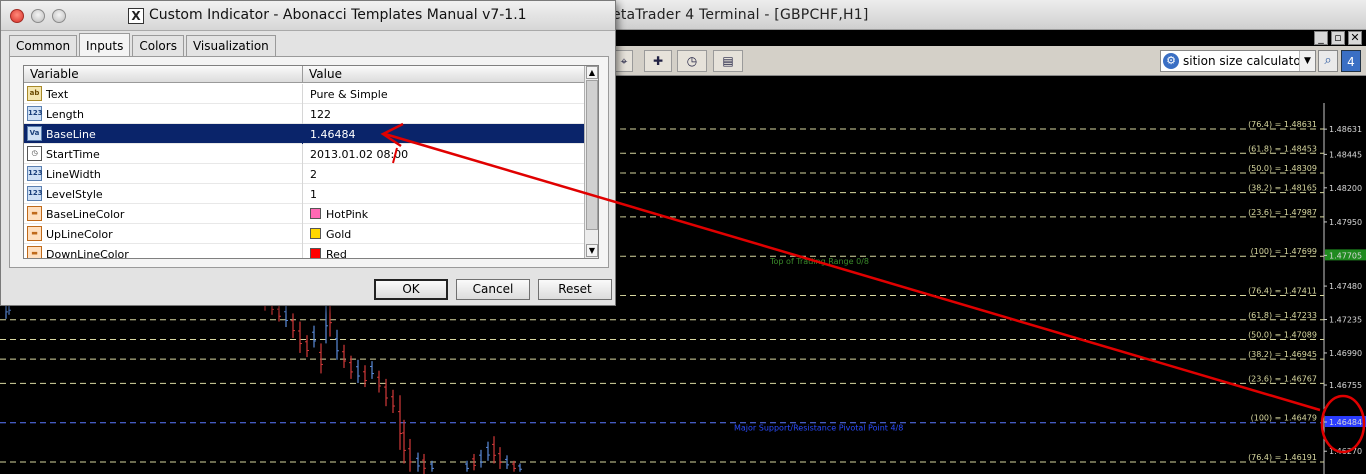 This screenshot has width=1366, height=474. I want to click on column-divider, so click(302, 74).